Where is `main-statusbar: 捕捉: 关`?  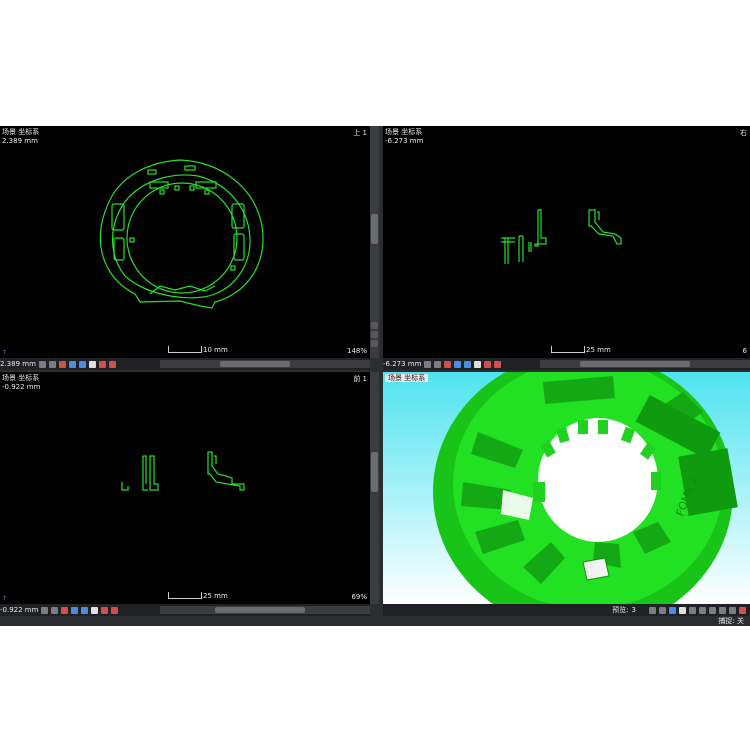 main-statusbar: 捕捉: 关 is located at coordinates (375, 621).